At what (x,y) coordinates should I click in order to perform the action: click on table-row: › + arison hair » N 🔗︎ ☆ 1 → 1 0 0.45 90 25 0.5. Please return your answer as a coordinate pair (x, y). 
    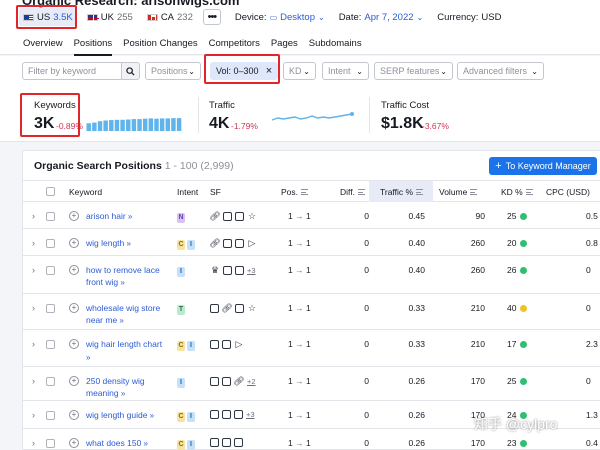
    Looking at the image, I should click on (311, 215).